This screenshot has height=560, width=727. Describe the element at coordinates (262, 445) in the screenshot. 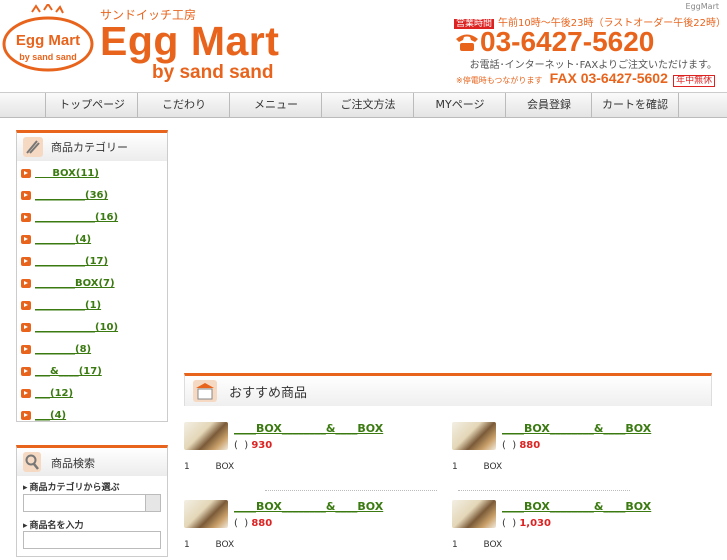

I see `product-price: 930` at that location.